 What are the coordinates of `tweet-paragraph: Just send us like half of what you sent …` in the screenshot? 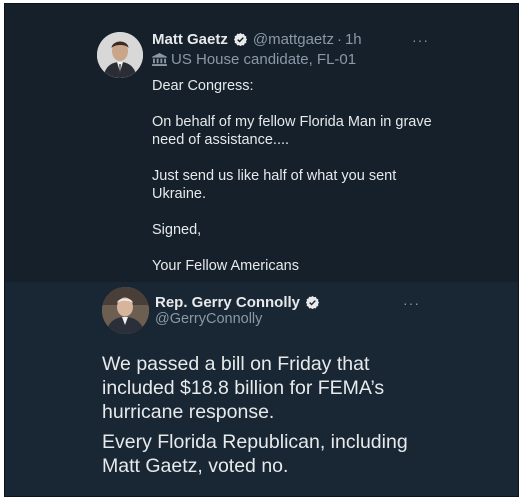 It's located at (274, 185).